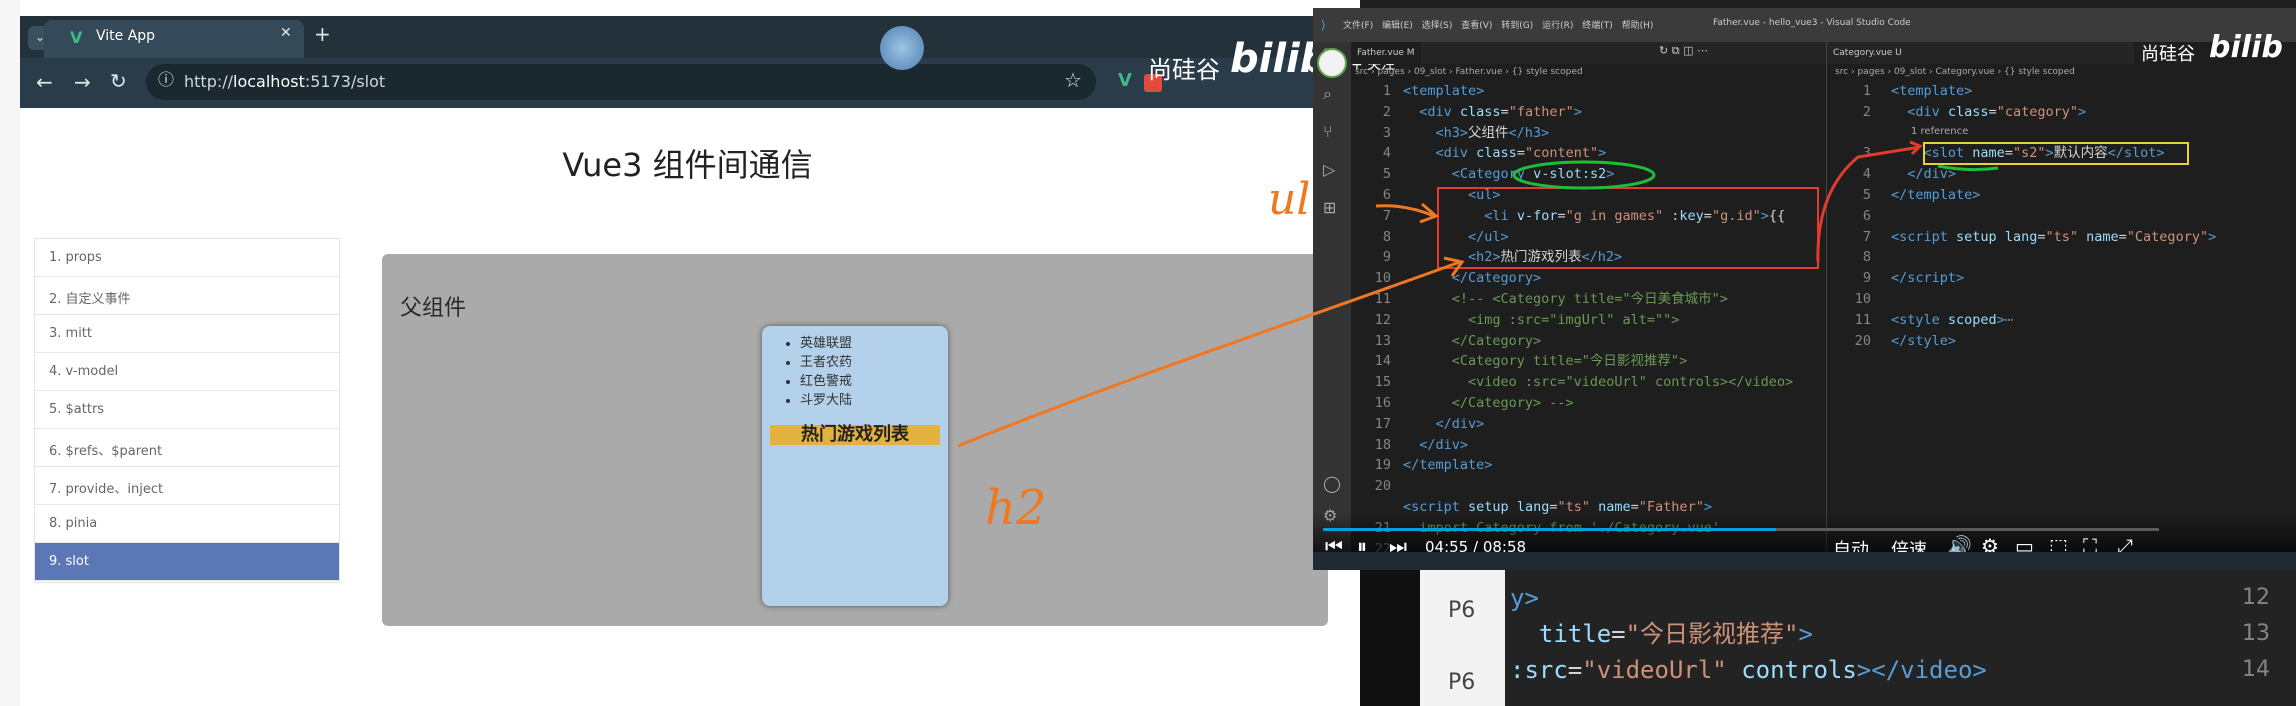  What do you see at coordinates (1628, 228) in the screenshot?
I see `red-highlight-box` at bounding box center [1628, 228].